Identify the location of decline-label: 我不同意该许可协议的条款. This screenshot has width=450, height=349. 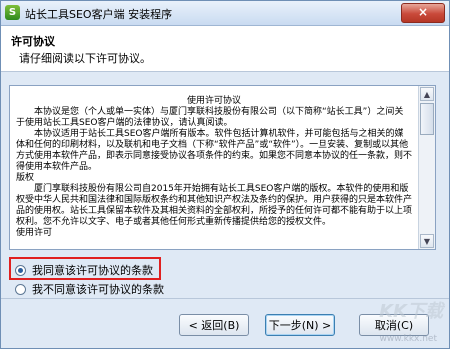
(98, 289).